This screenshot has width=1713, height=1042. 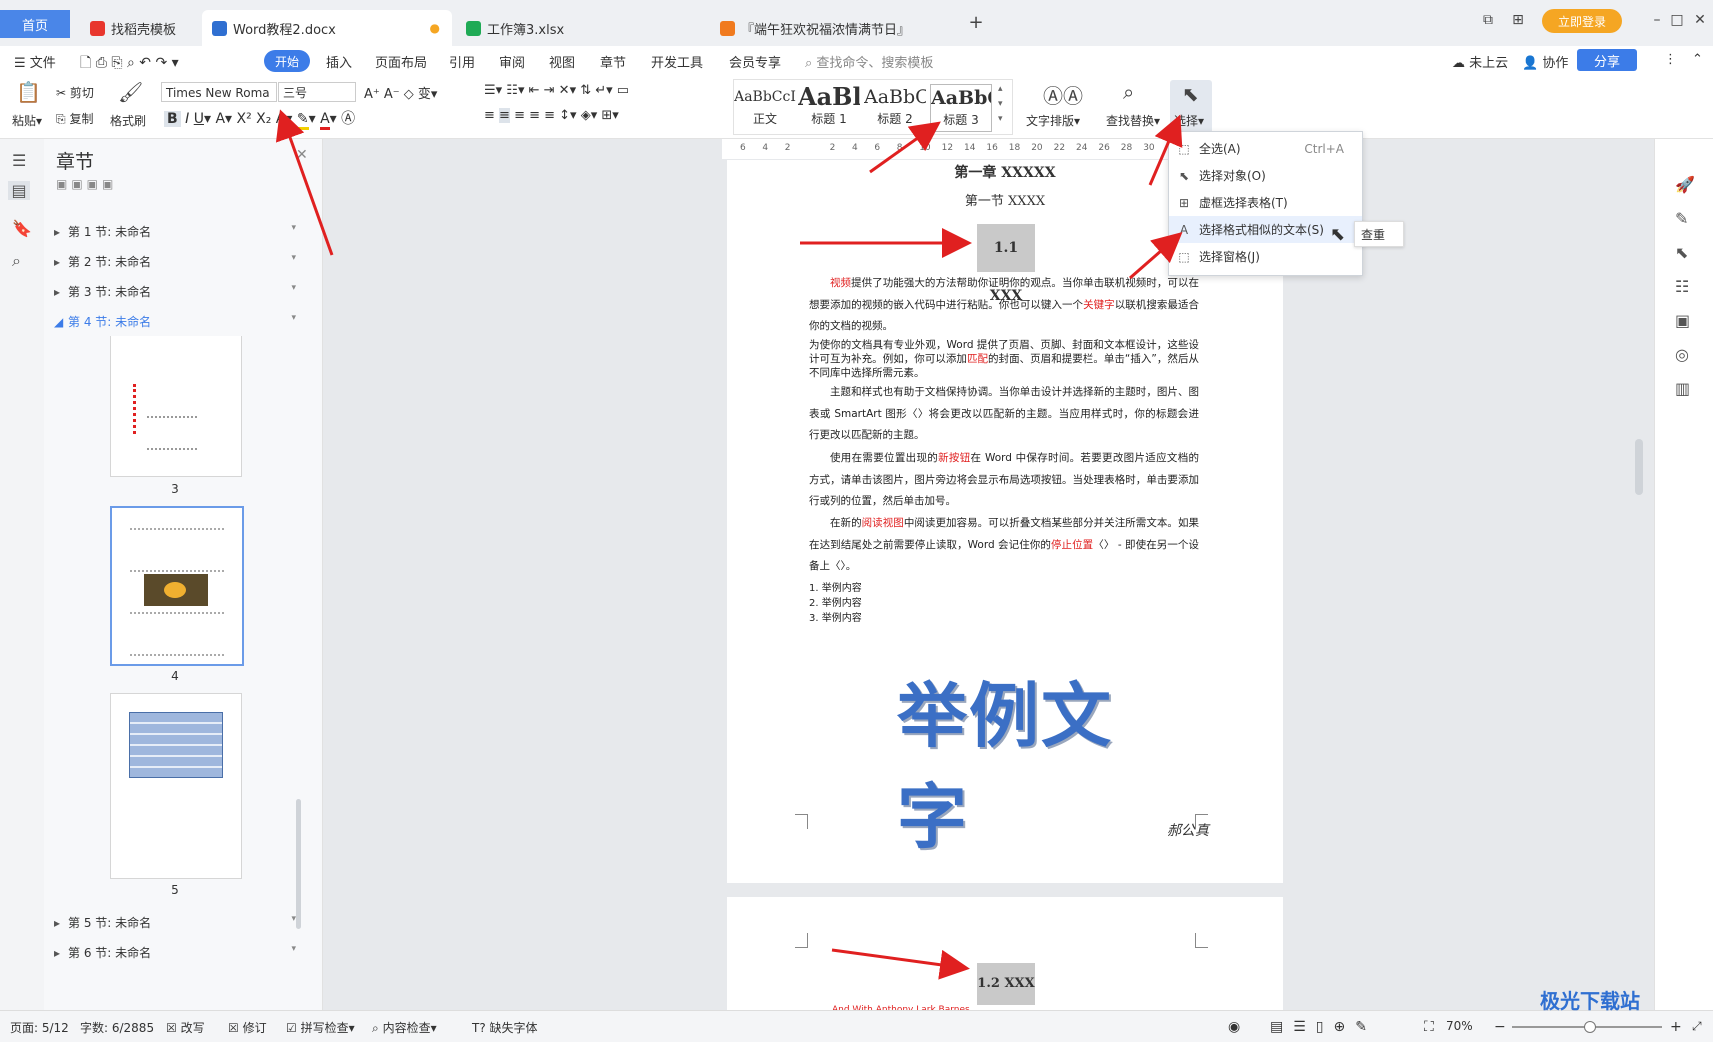 I want to click on more-icon: ⋮, so click(x=1670, y=59).